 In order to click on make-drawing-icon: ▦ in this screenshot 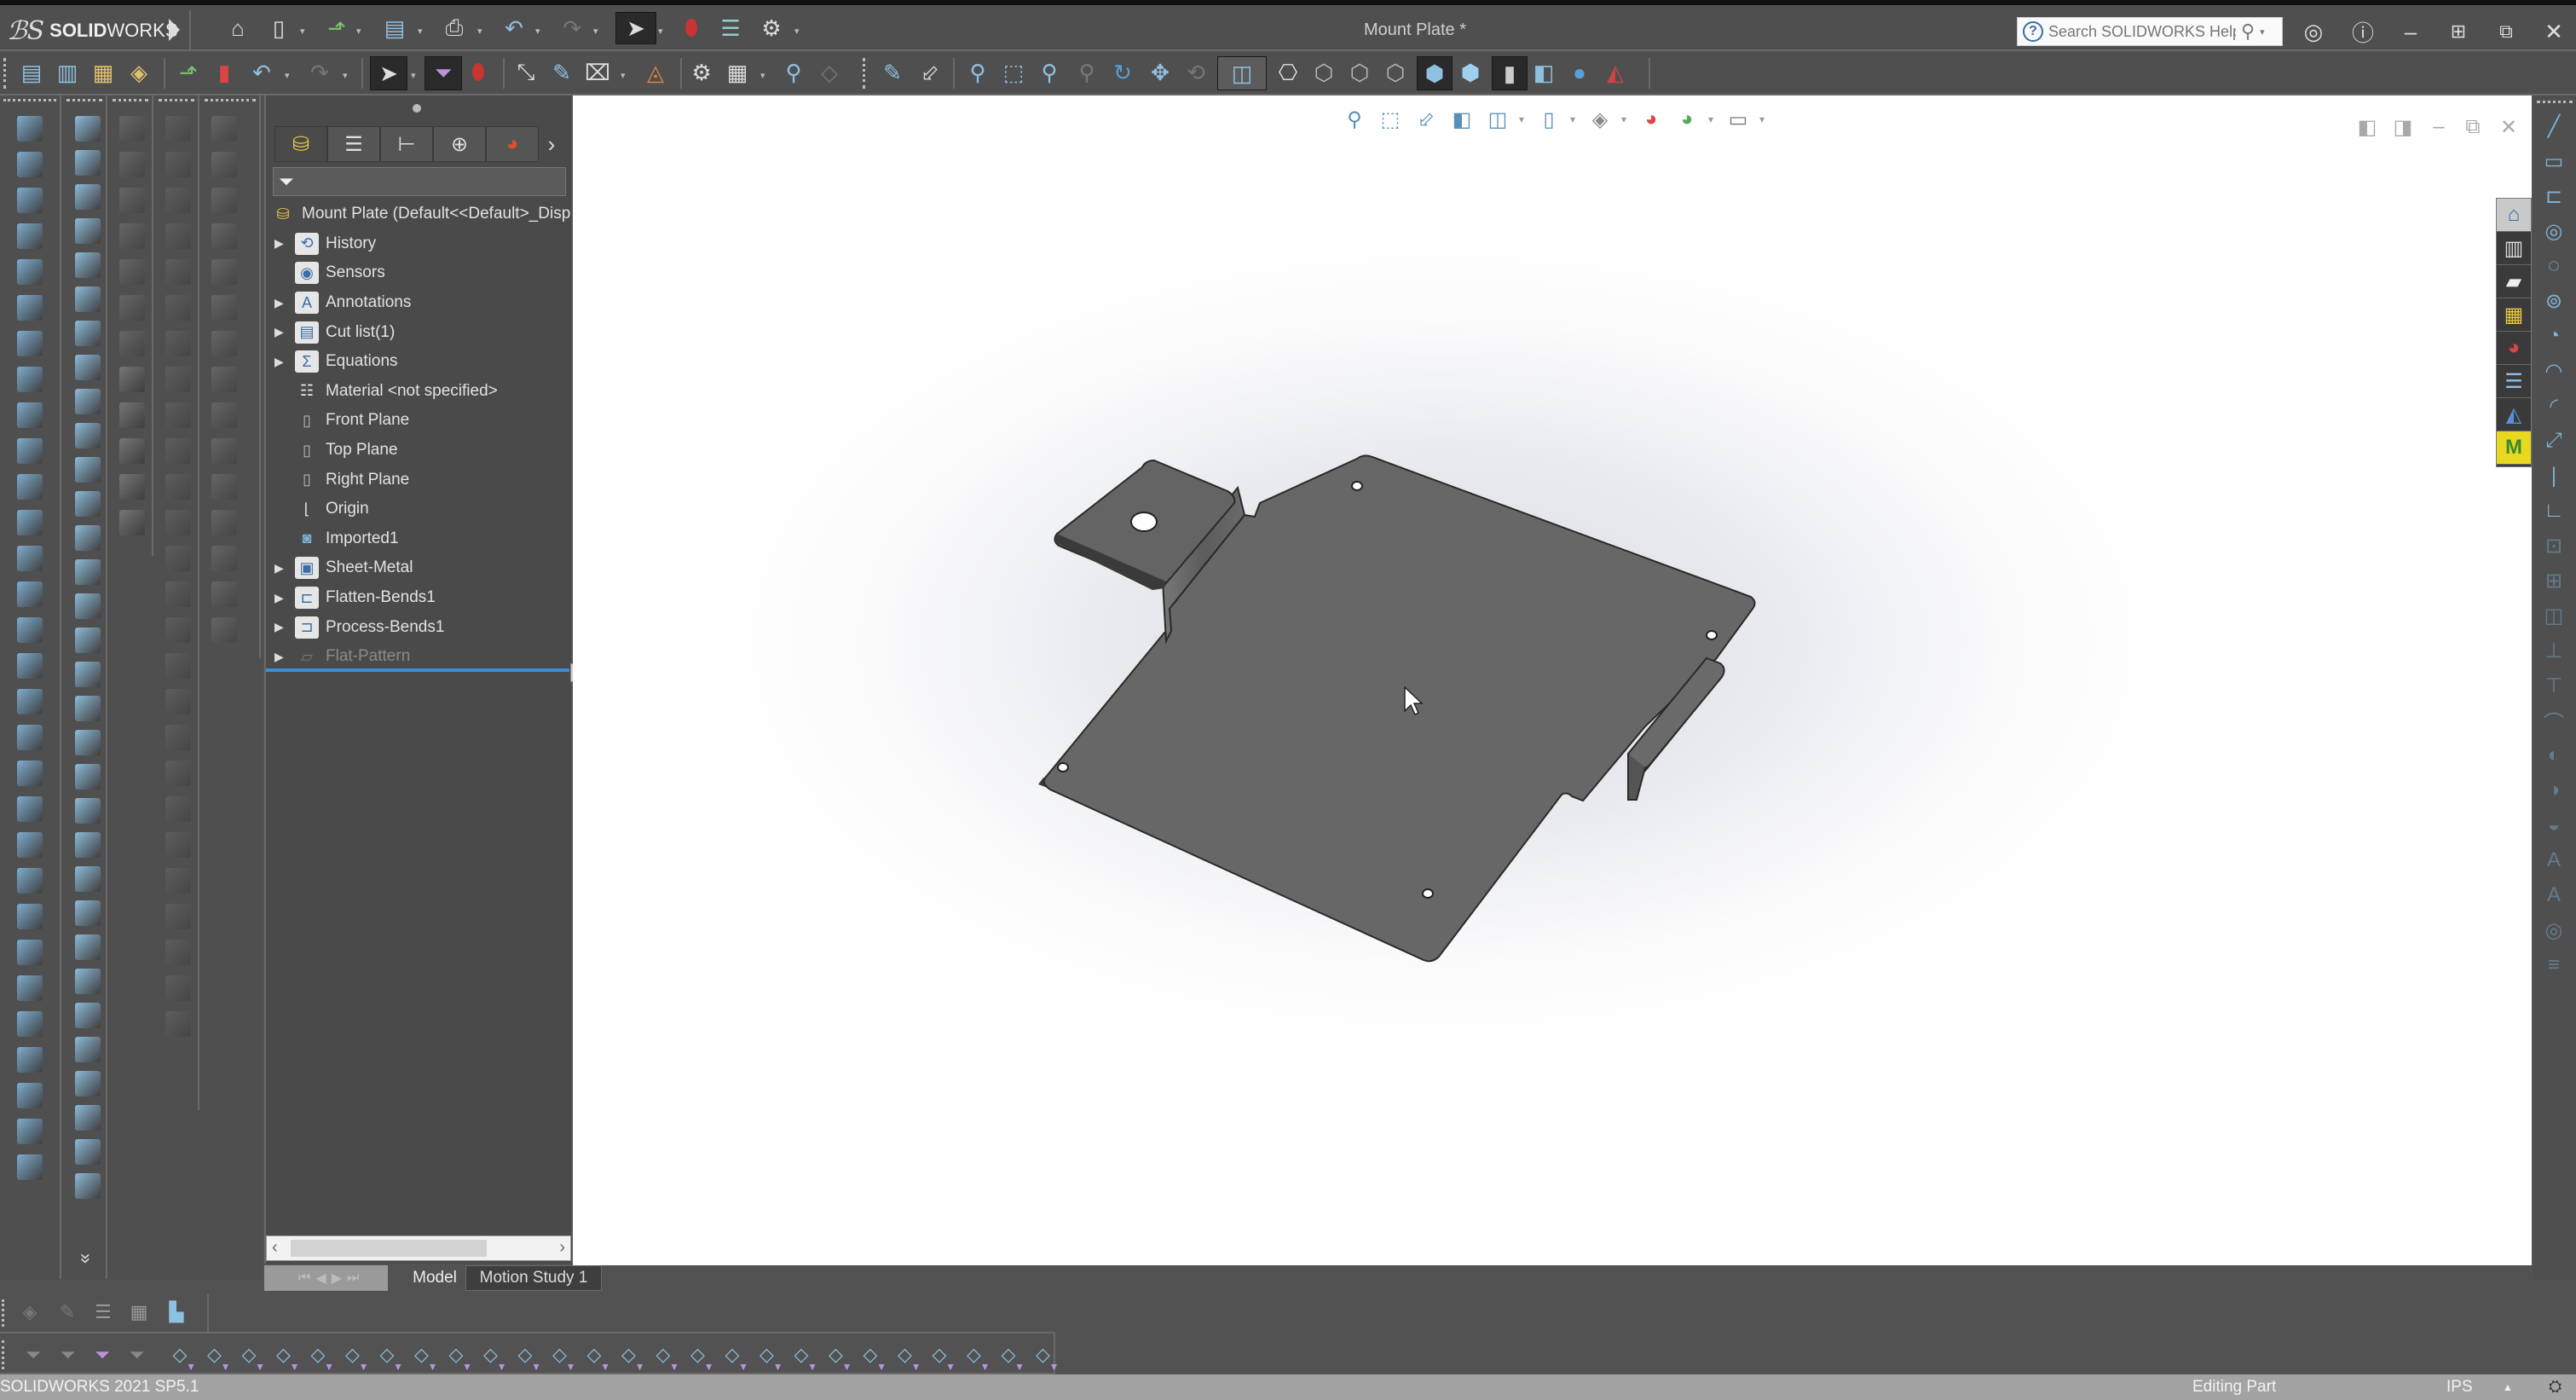, I will do `click(103, 72)`.